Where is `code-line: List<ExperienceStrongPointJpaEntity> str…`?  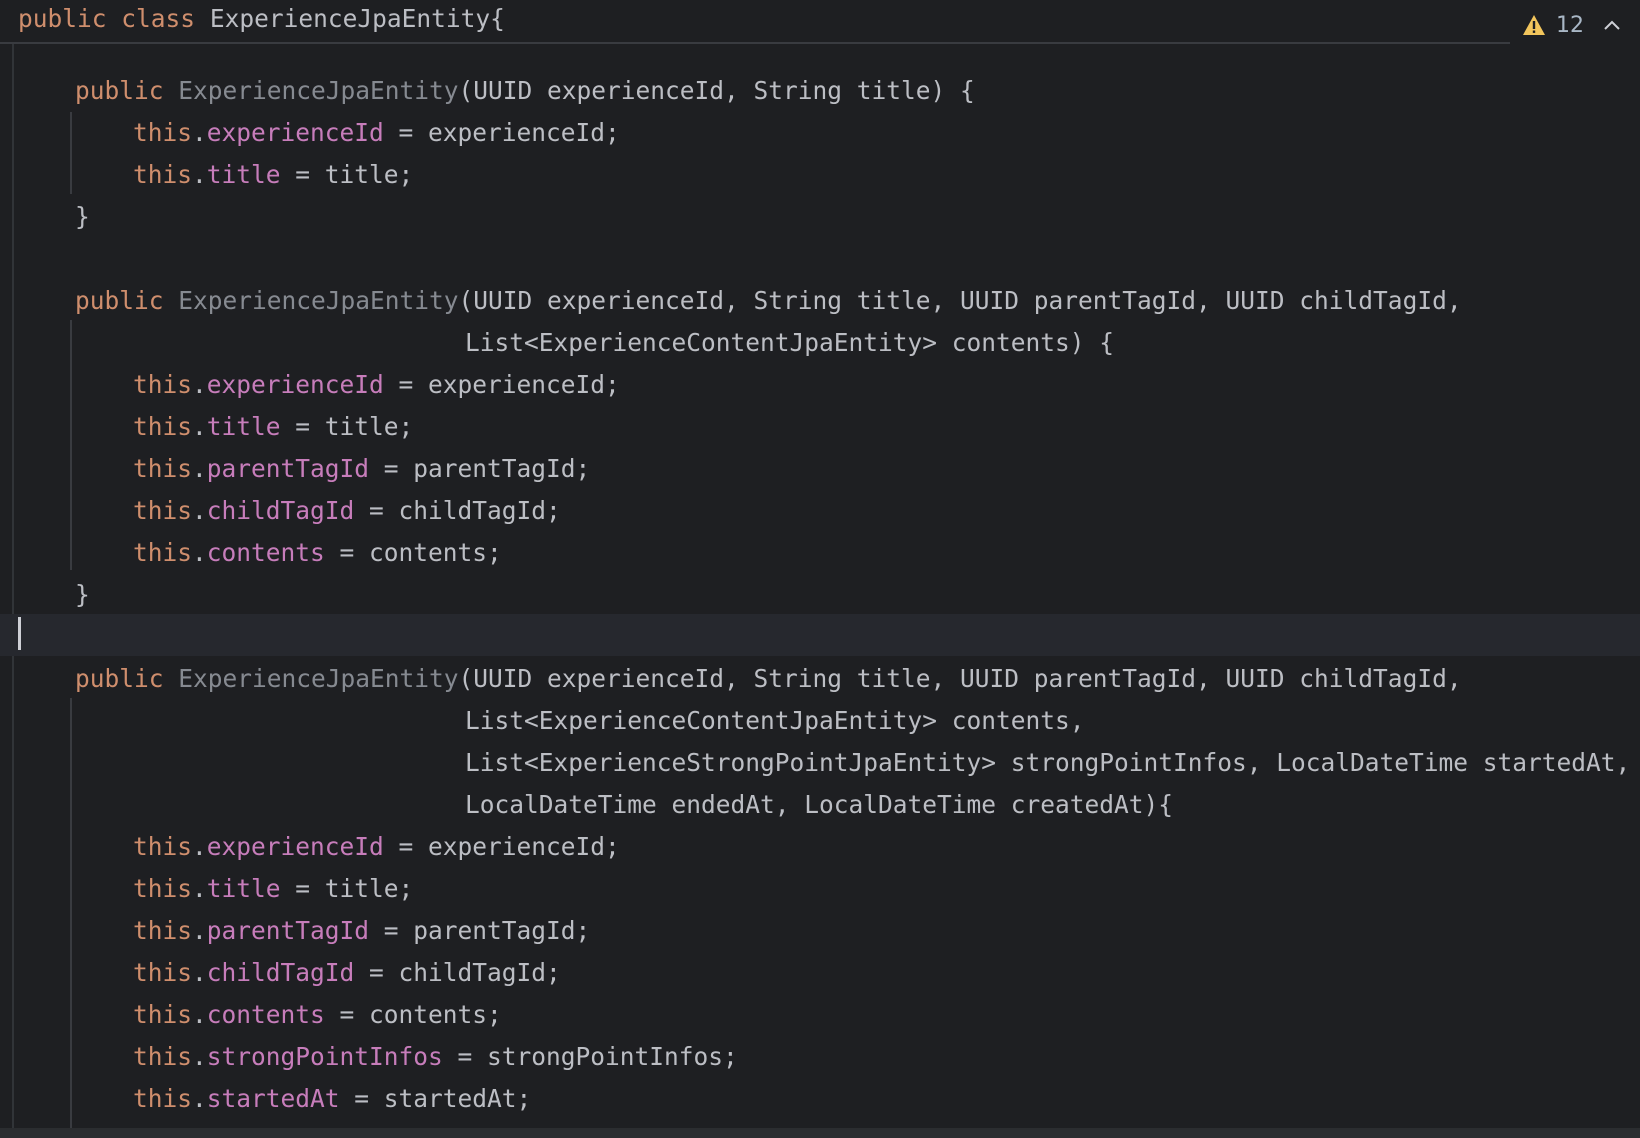
code-line: List<ExperienceStrongPointJpaEntity> str… is located at coordinates (820, 763).